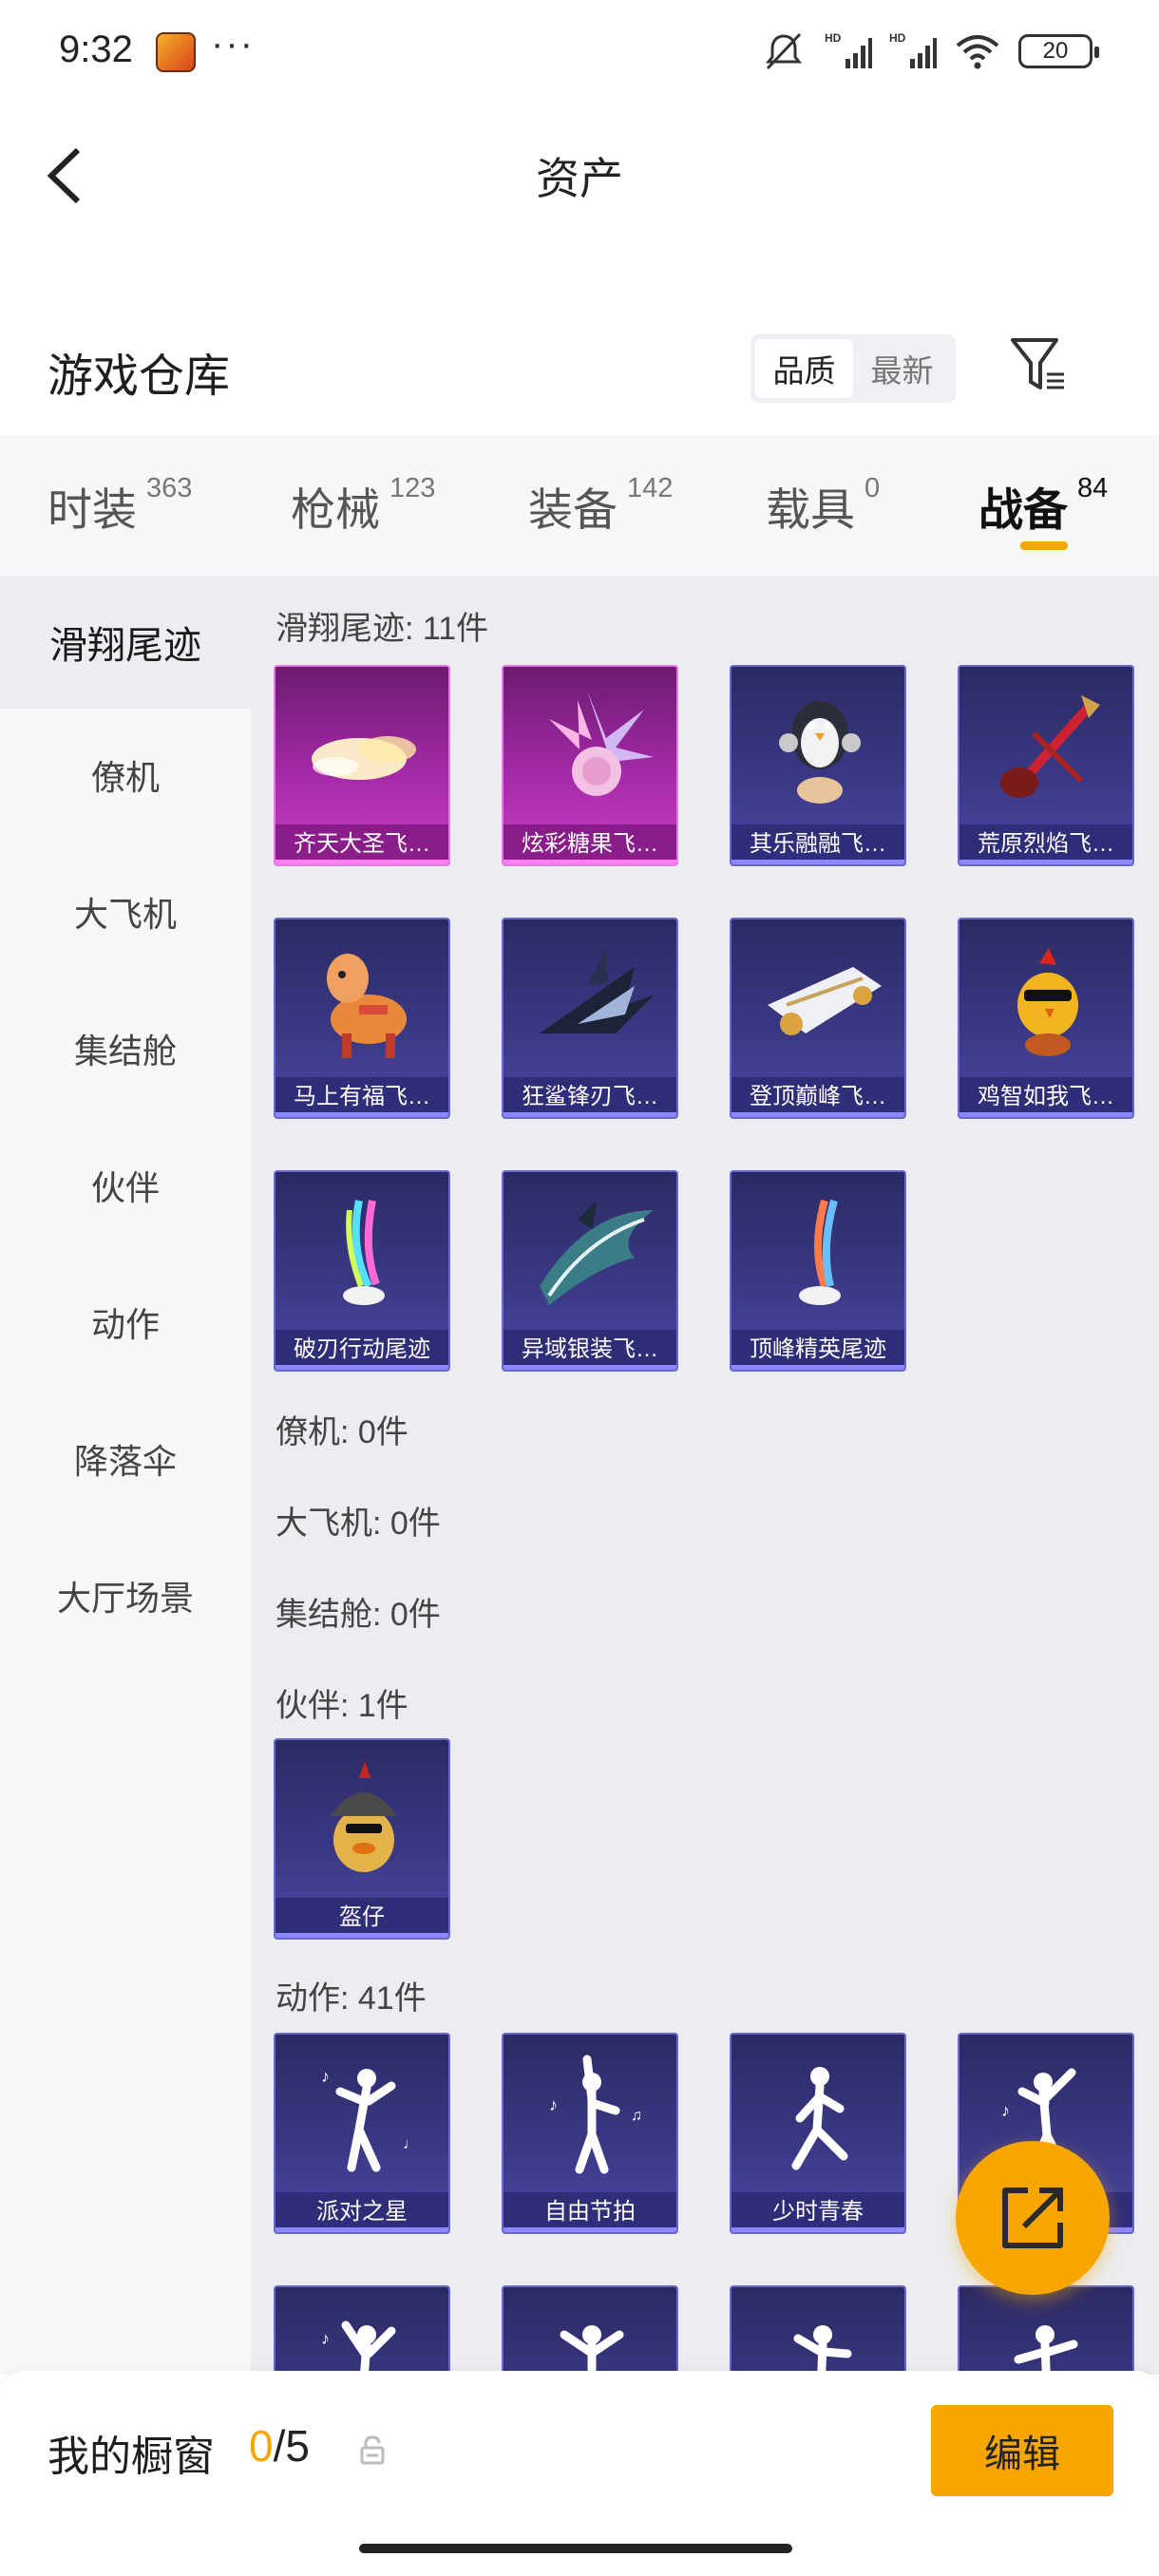 This screenshot has height=2576, width=1159. I want to click on showcase-count: 0/5, so click(279, 2446).